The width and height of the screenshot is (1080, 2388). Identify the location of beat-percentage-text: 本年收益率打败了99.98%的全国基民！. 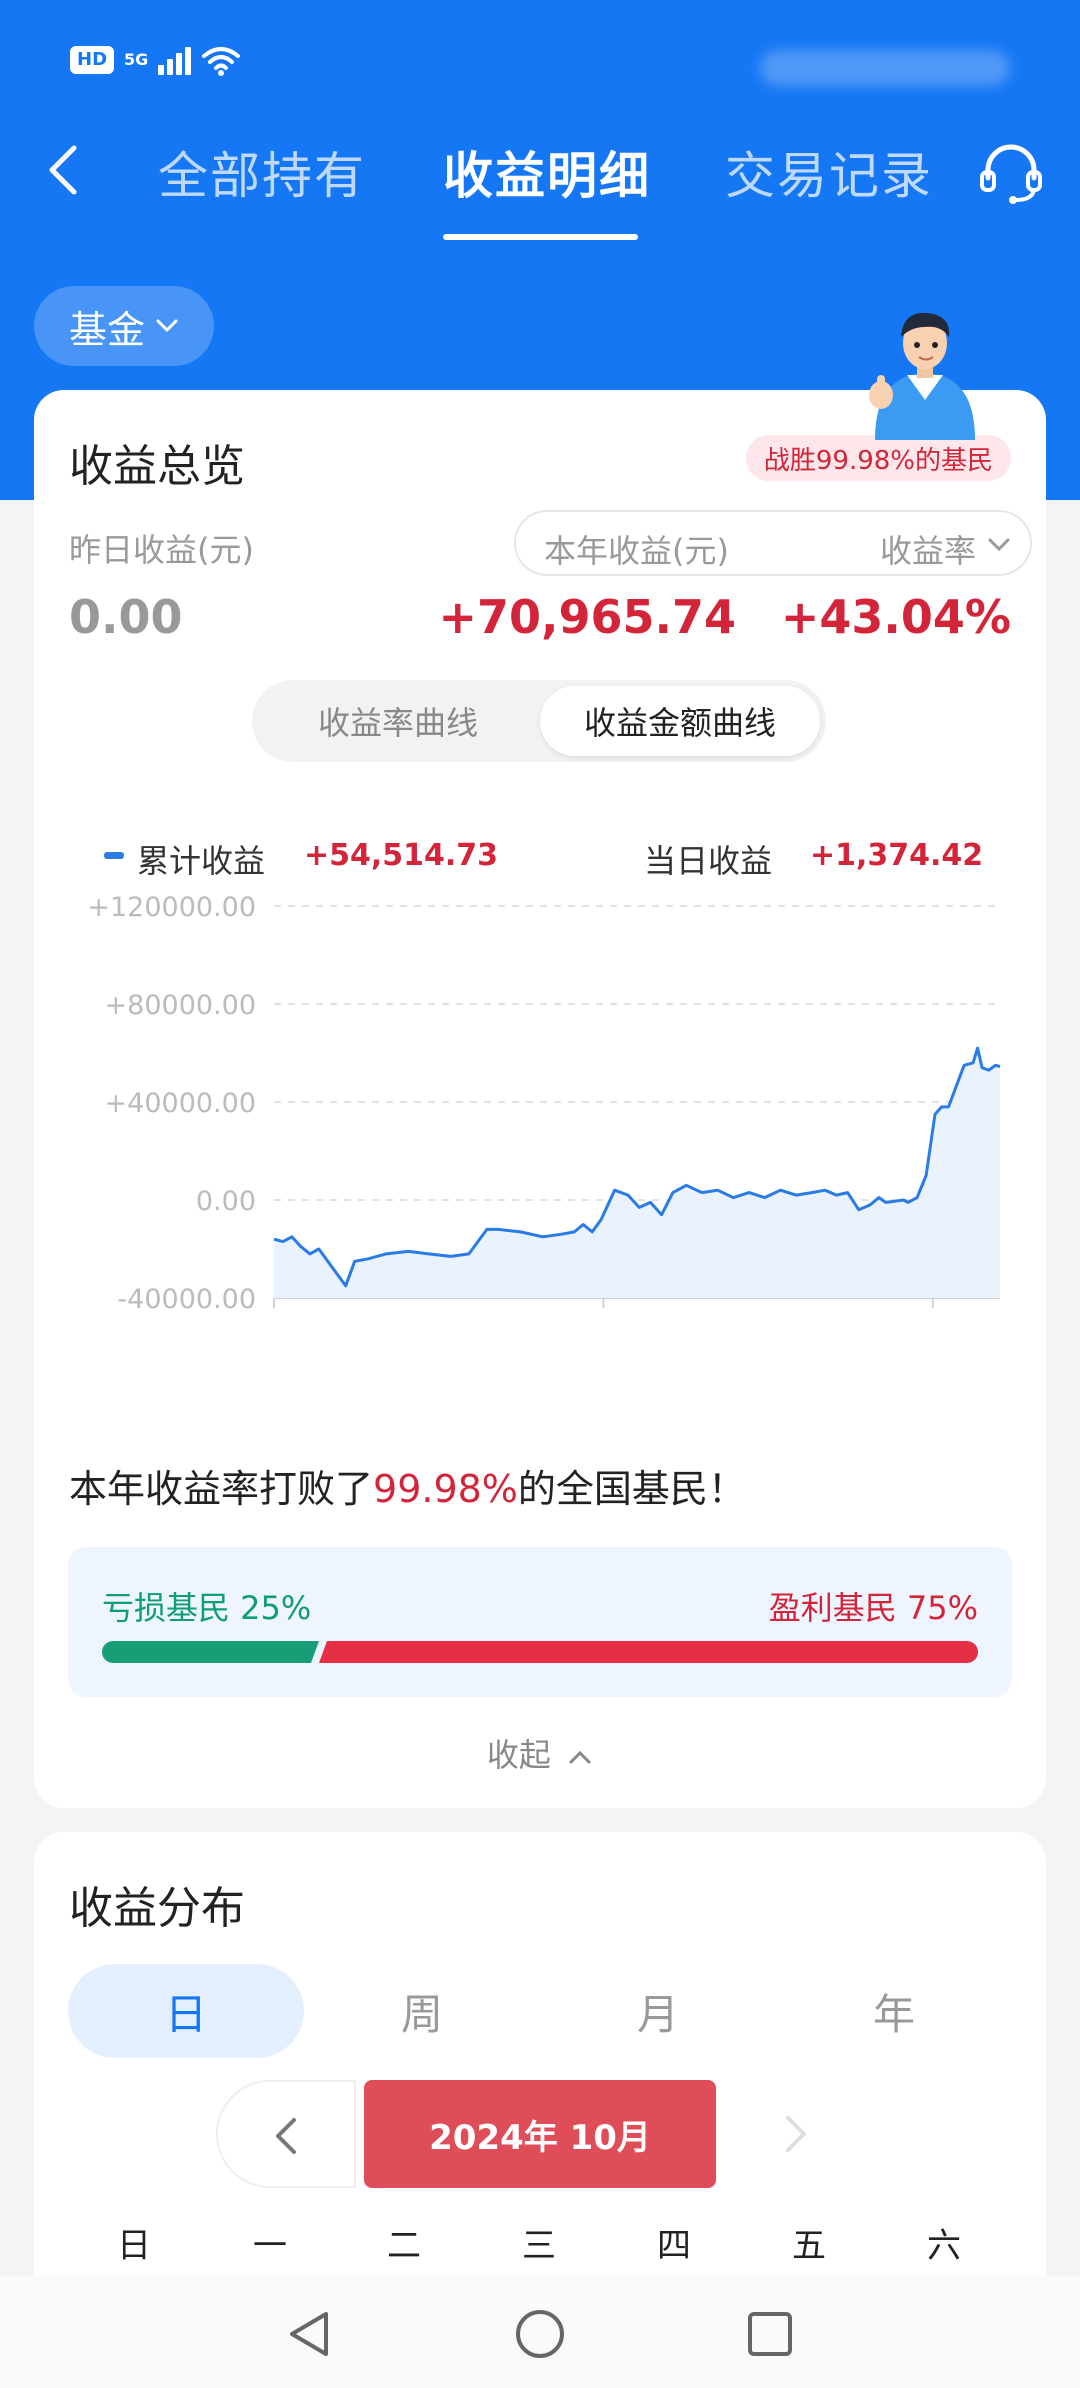
(407, 1485).